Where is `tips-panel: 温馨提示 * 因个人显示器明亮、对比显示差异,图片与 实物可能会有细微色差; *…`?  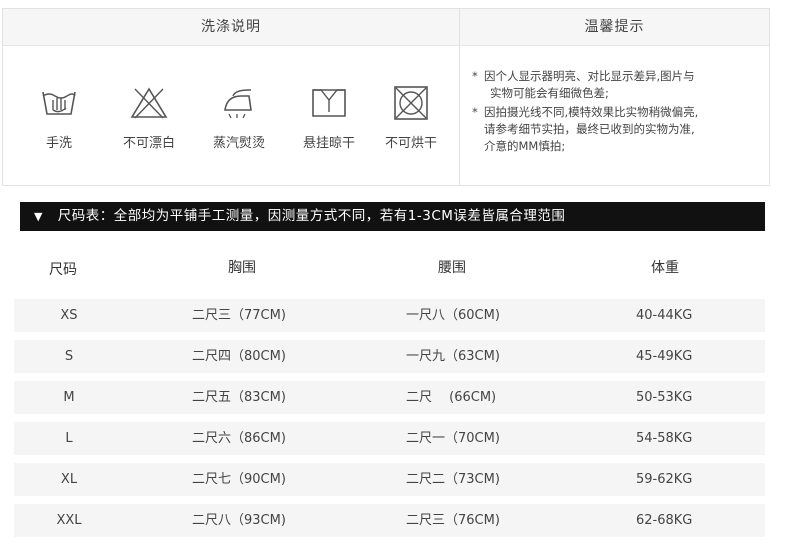 tips-panel: 温馨提示 * 因个人显示器明亮、对比显示差异,图片与 实物可能会有细微色差; *… is located at coordinates (614, 97).